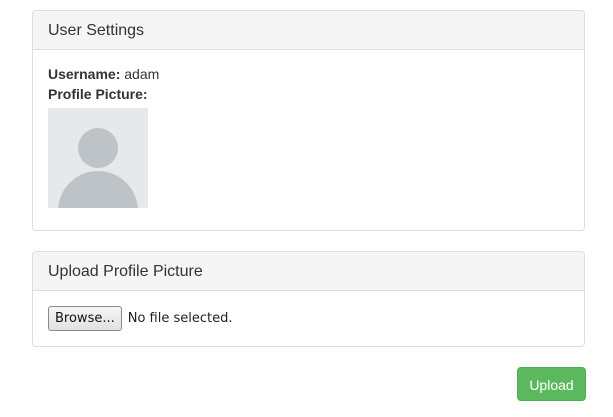  What do you see at coordinates (308, 271) in the screenshot?
I see `upload-panel-title: Upload Profile Picture` at bounding box center [308, 271].